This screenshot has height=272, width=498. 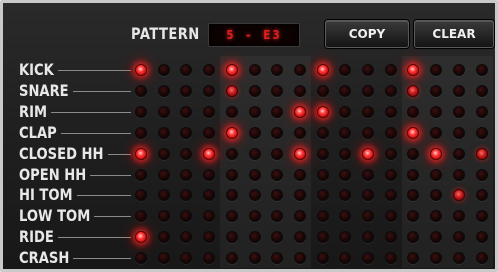 I want to click on clear-button: CLEAR, so click(x=454, y=34).